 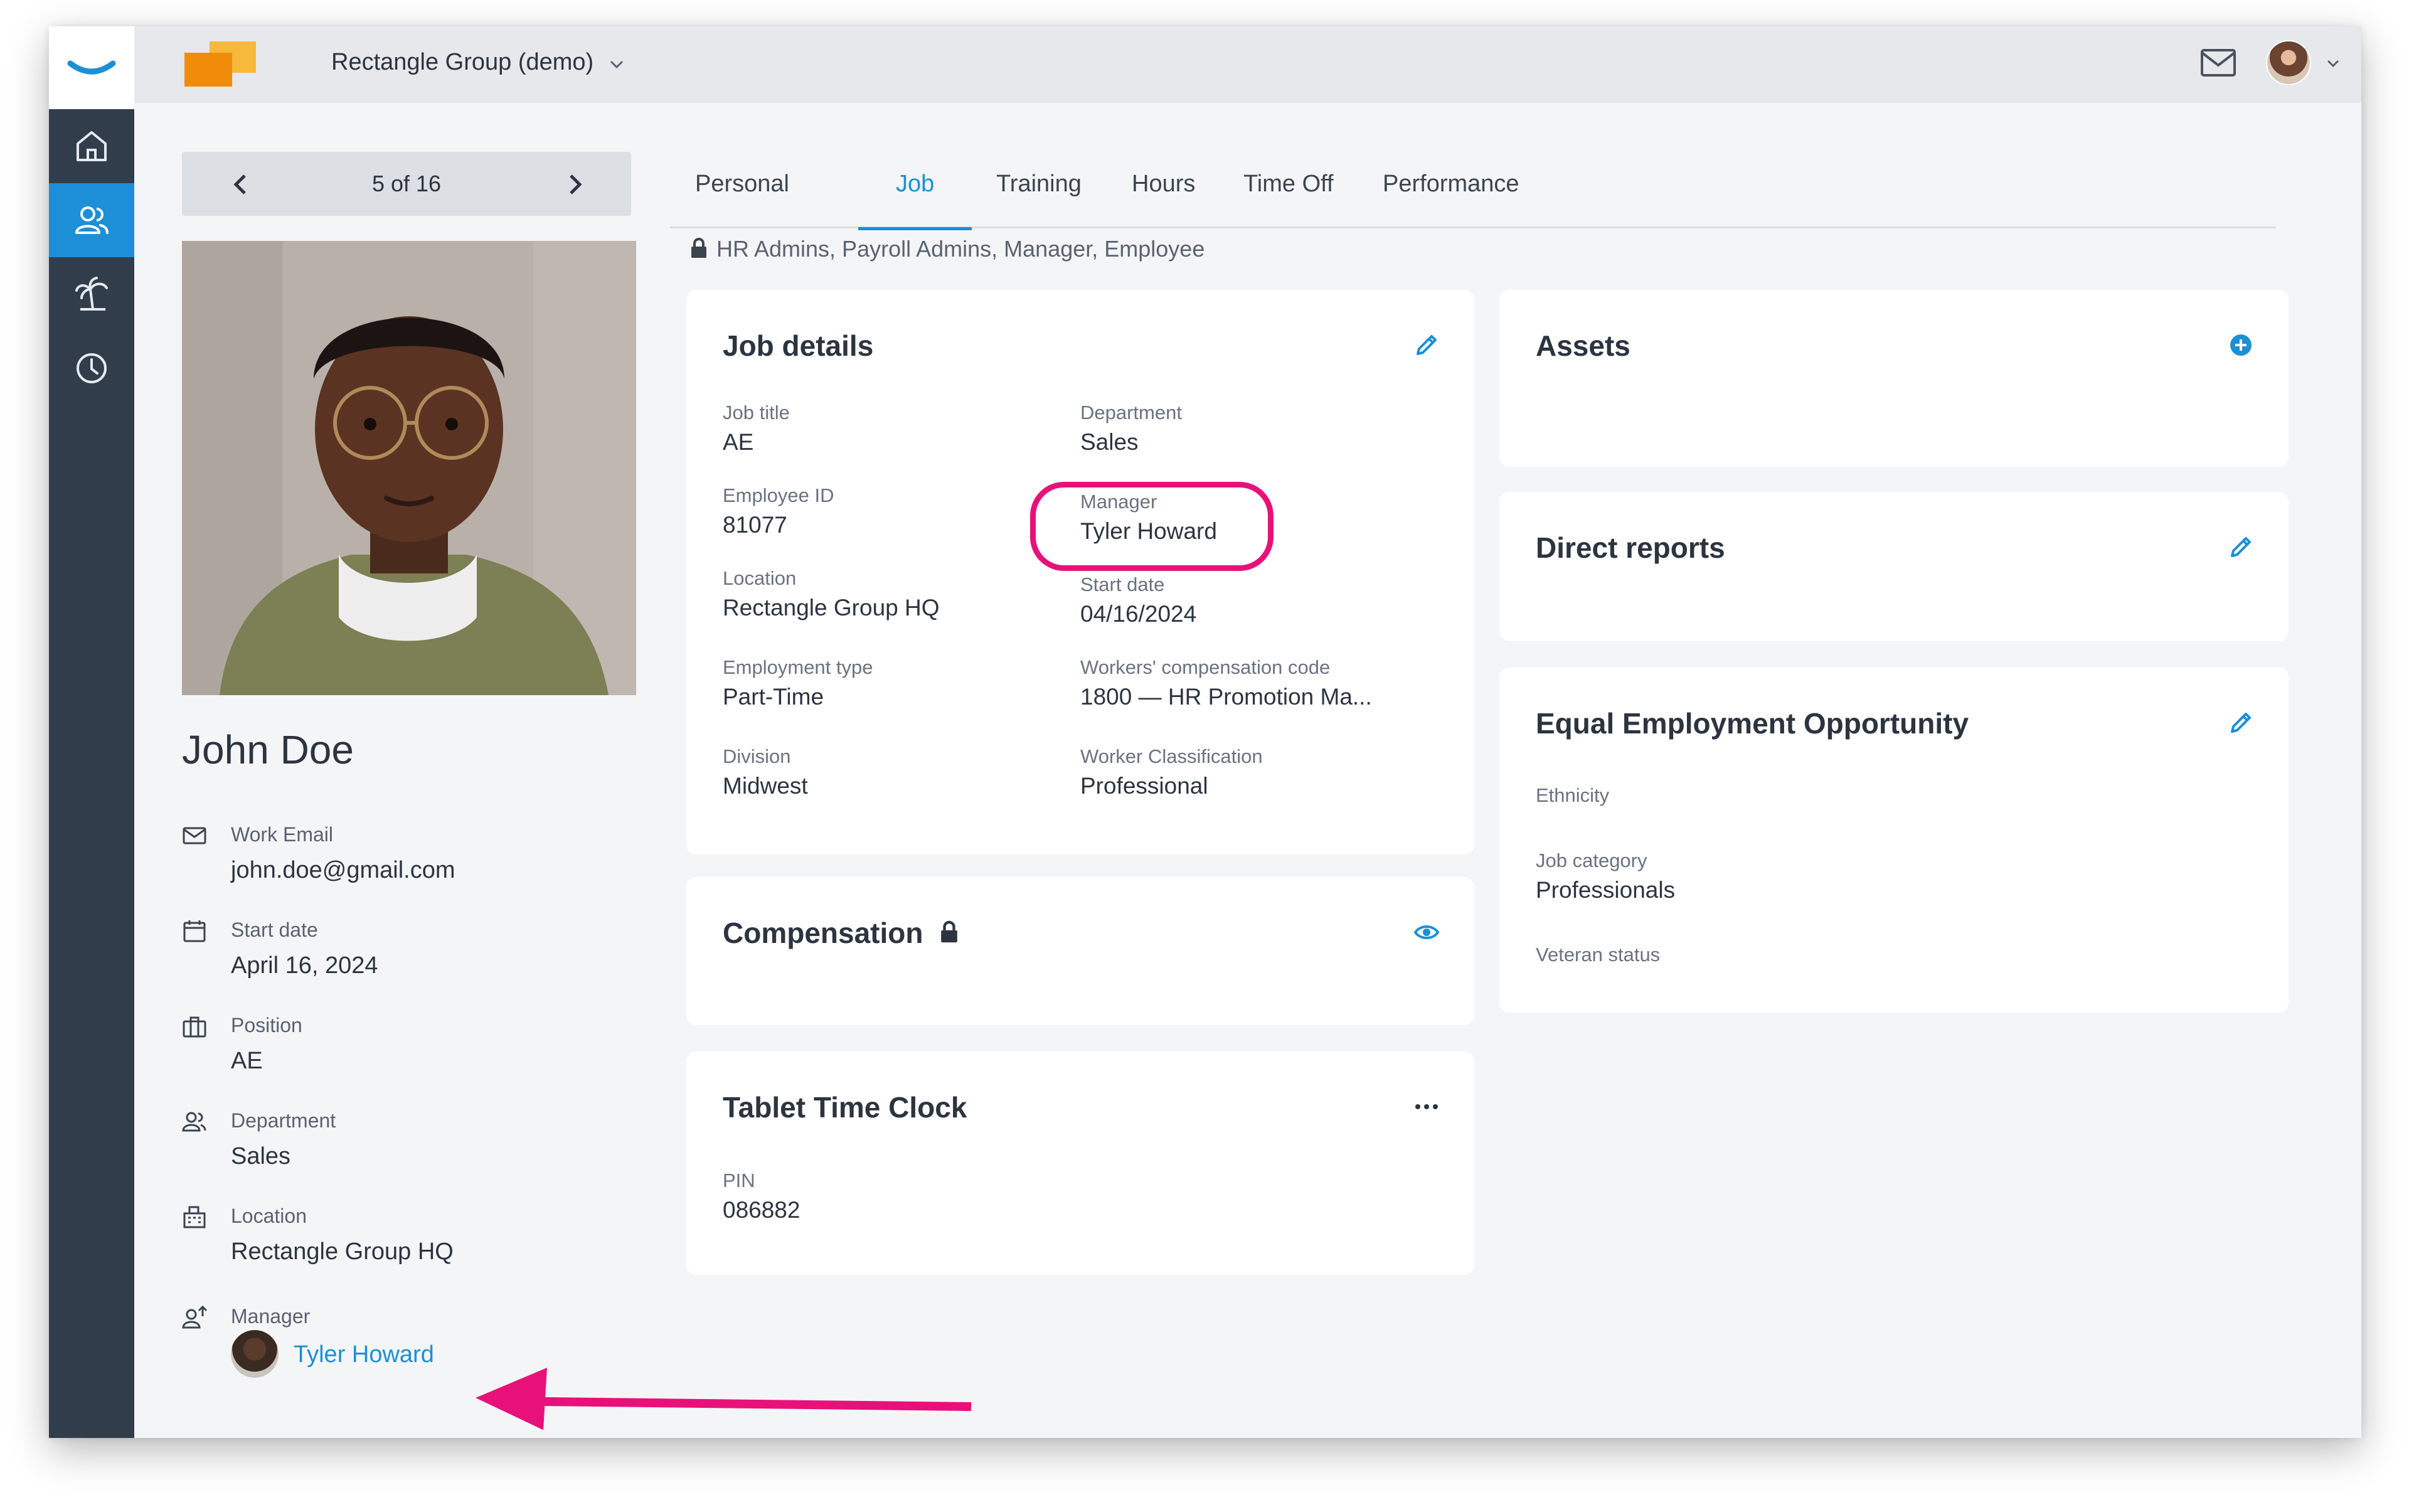 I want to click on employee-id-field: Employee ID 81077, so click(x=778, y=511).